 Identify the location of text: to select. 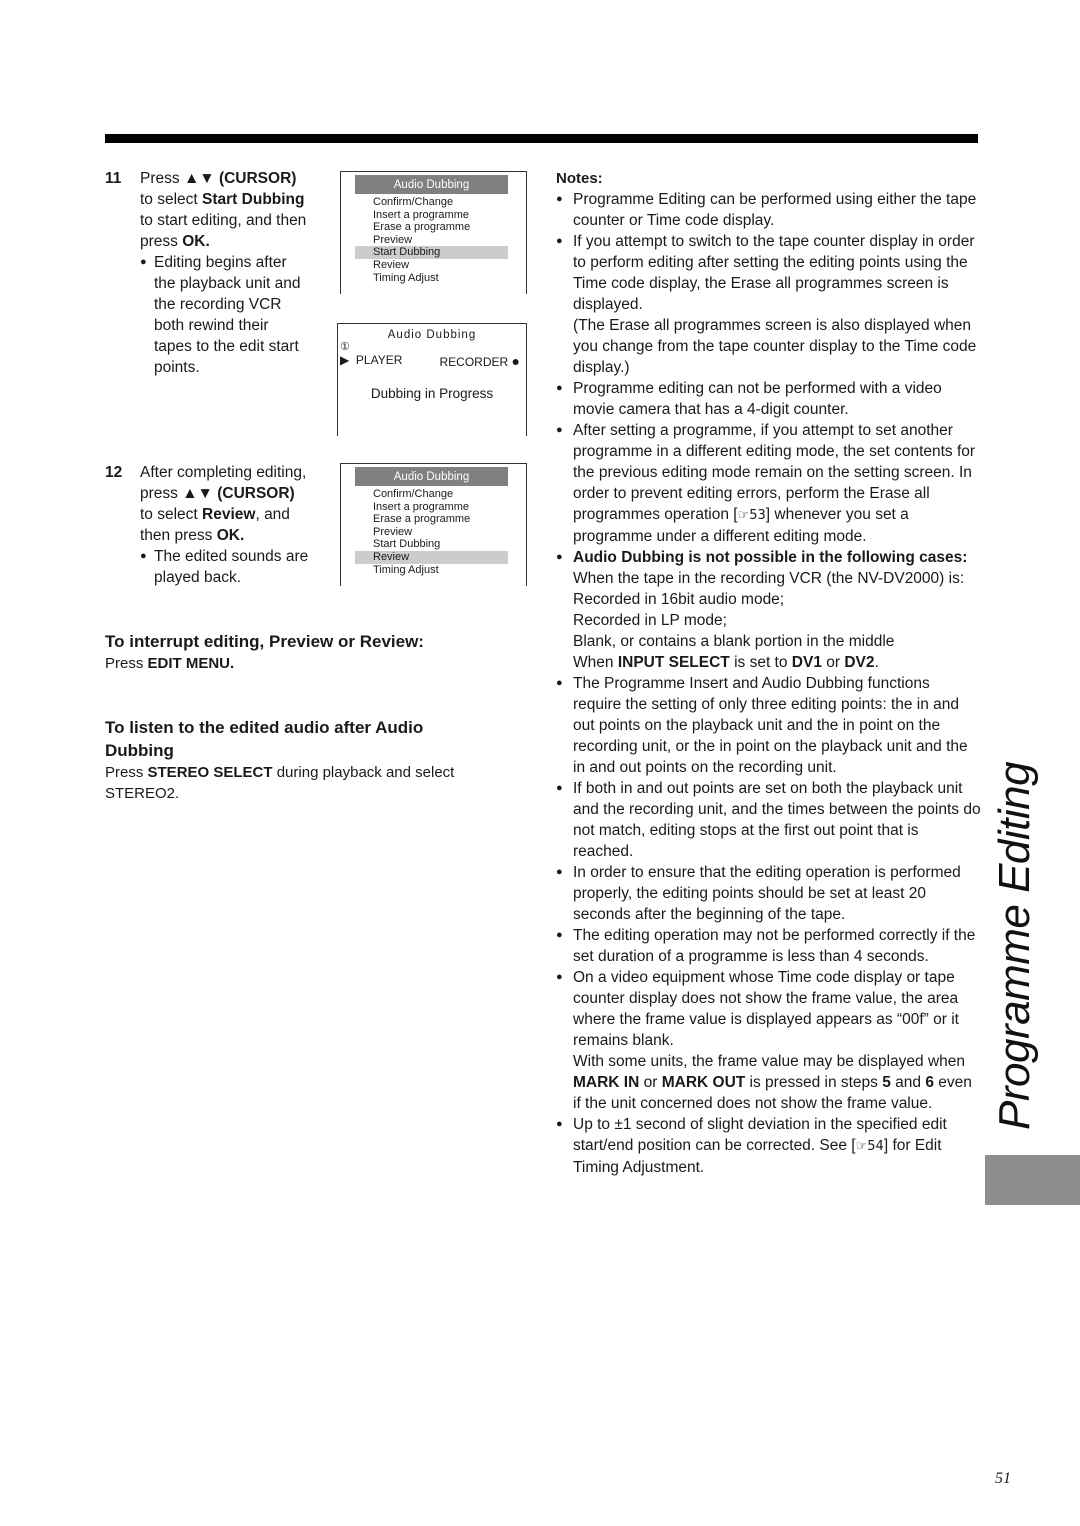
(171, 199).